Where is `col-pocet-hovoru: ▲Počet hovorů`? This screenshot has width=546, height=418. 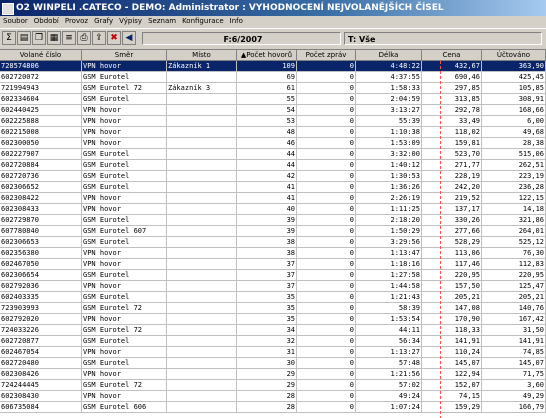 col-pocet-hovoru: ▲Počet hovorů is located at coordinates (267, 55).